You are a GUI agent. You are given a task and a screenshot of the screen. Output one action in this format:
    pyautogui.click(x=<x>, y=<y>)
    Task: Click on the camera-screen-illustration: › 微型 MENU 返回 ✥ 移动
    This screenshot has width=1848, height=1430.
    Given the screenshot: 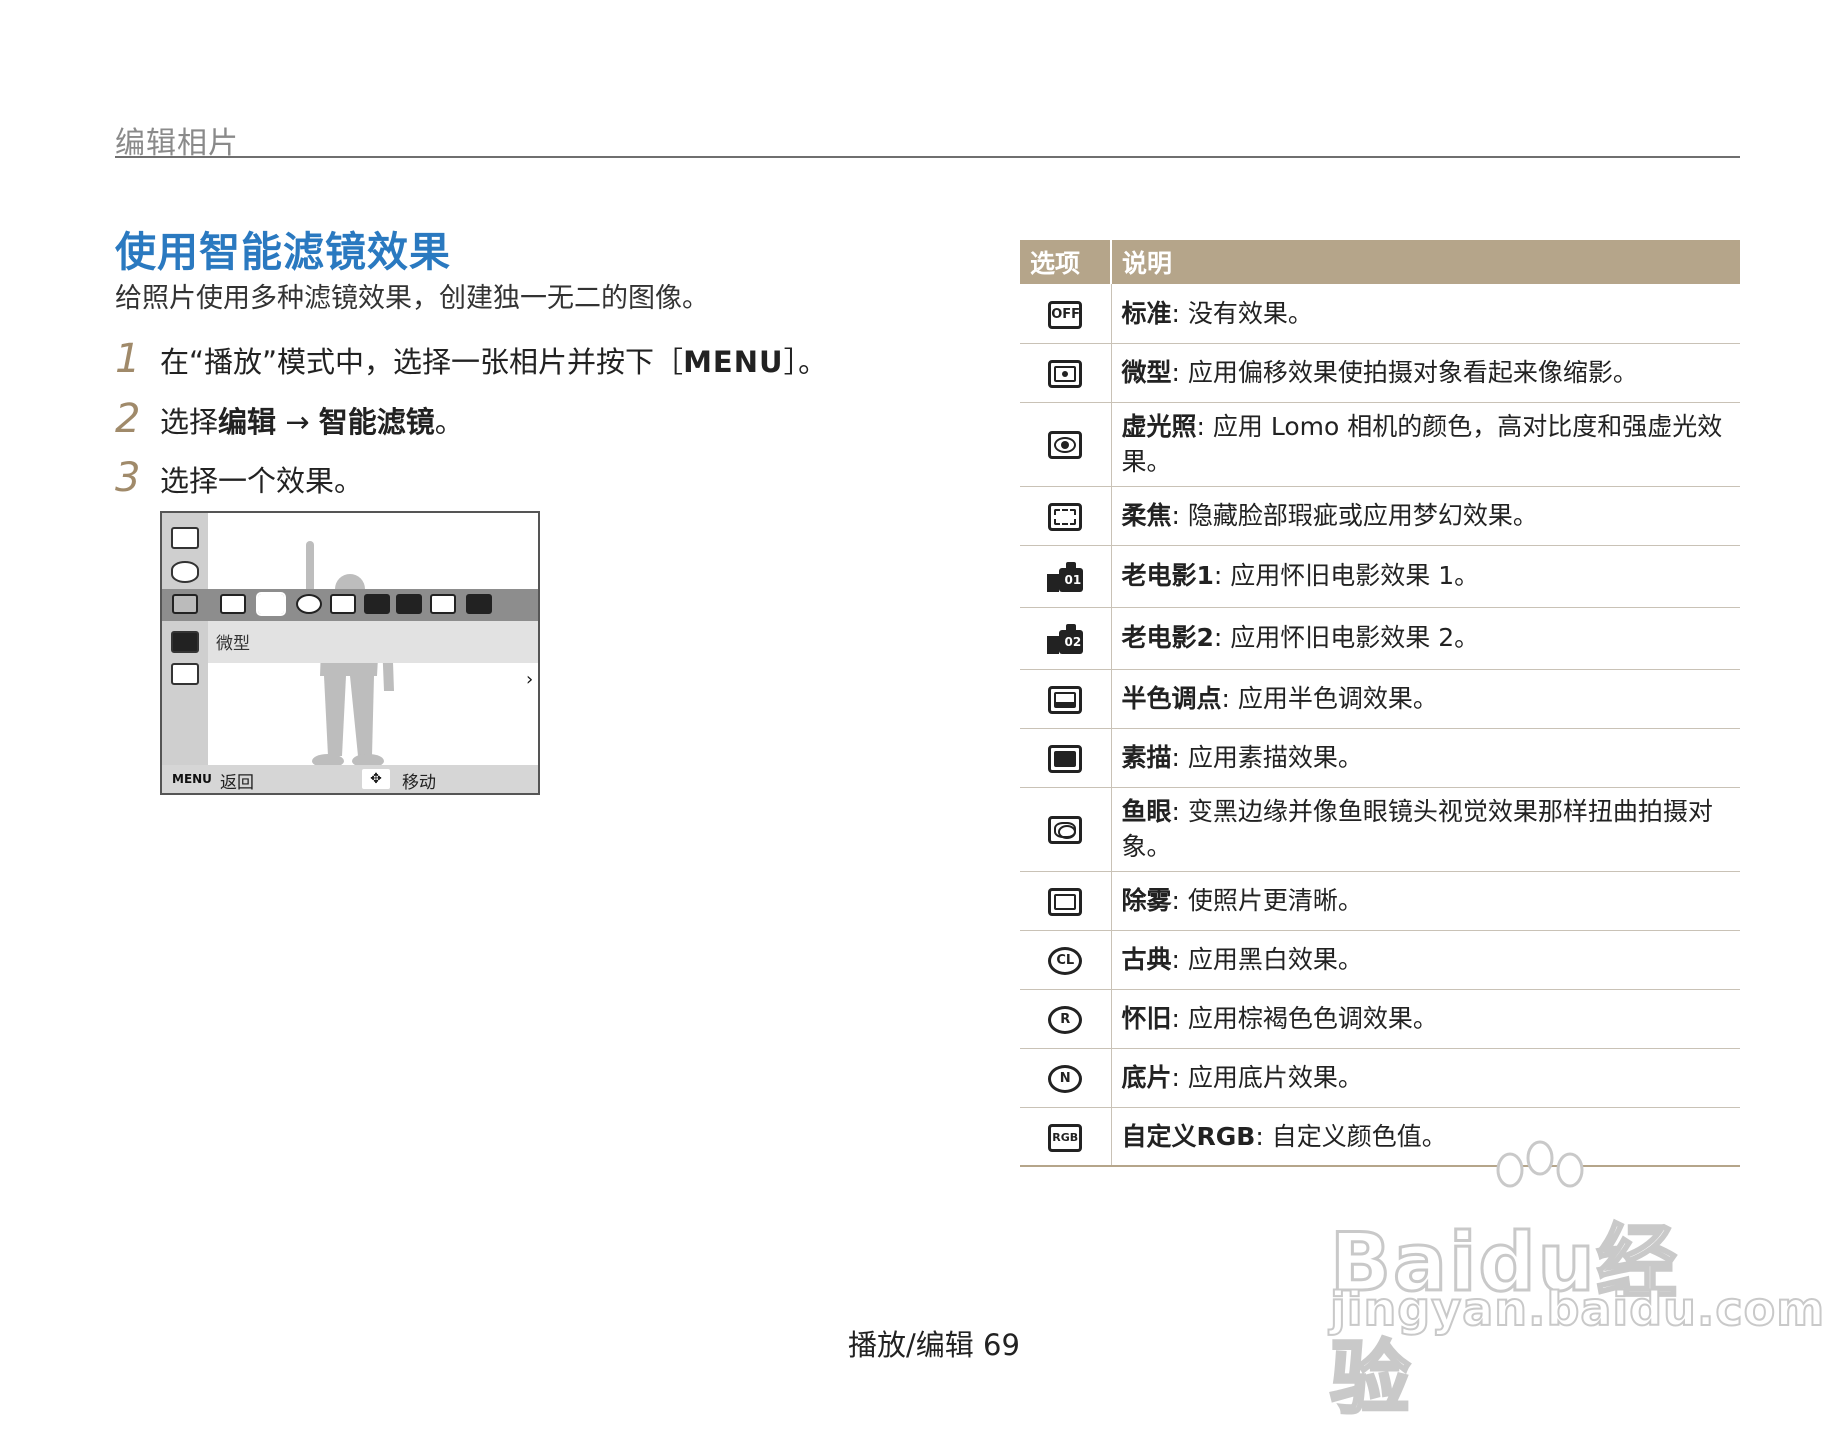 What is the action you would take?
    pyautogui.click(x=350, y=653)
    